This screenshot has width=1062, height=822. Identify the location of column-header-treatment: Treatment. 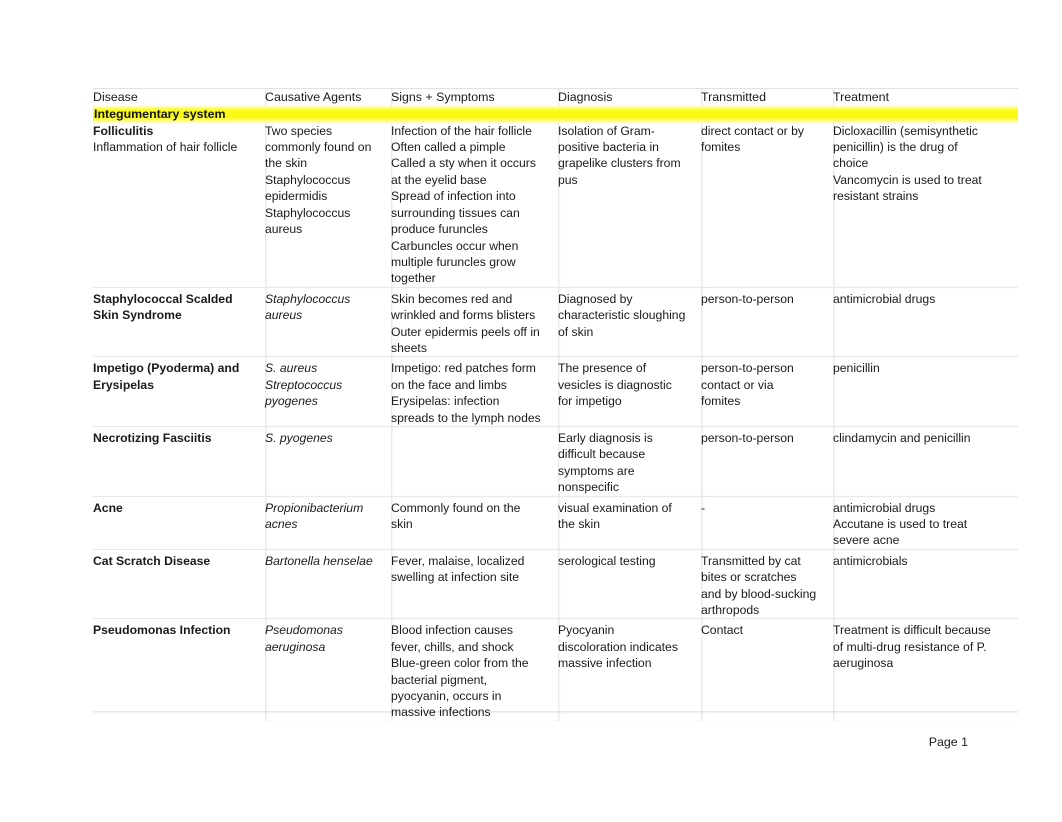
(925, 96).